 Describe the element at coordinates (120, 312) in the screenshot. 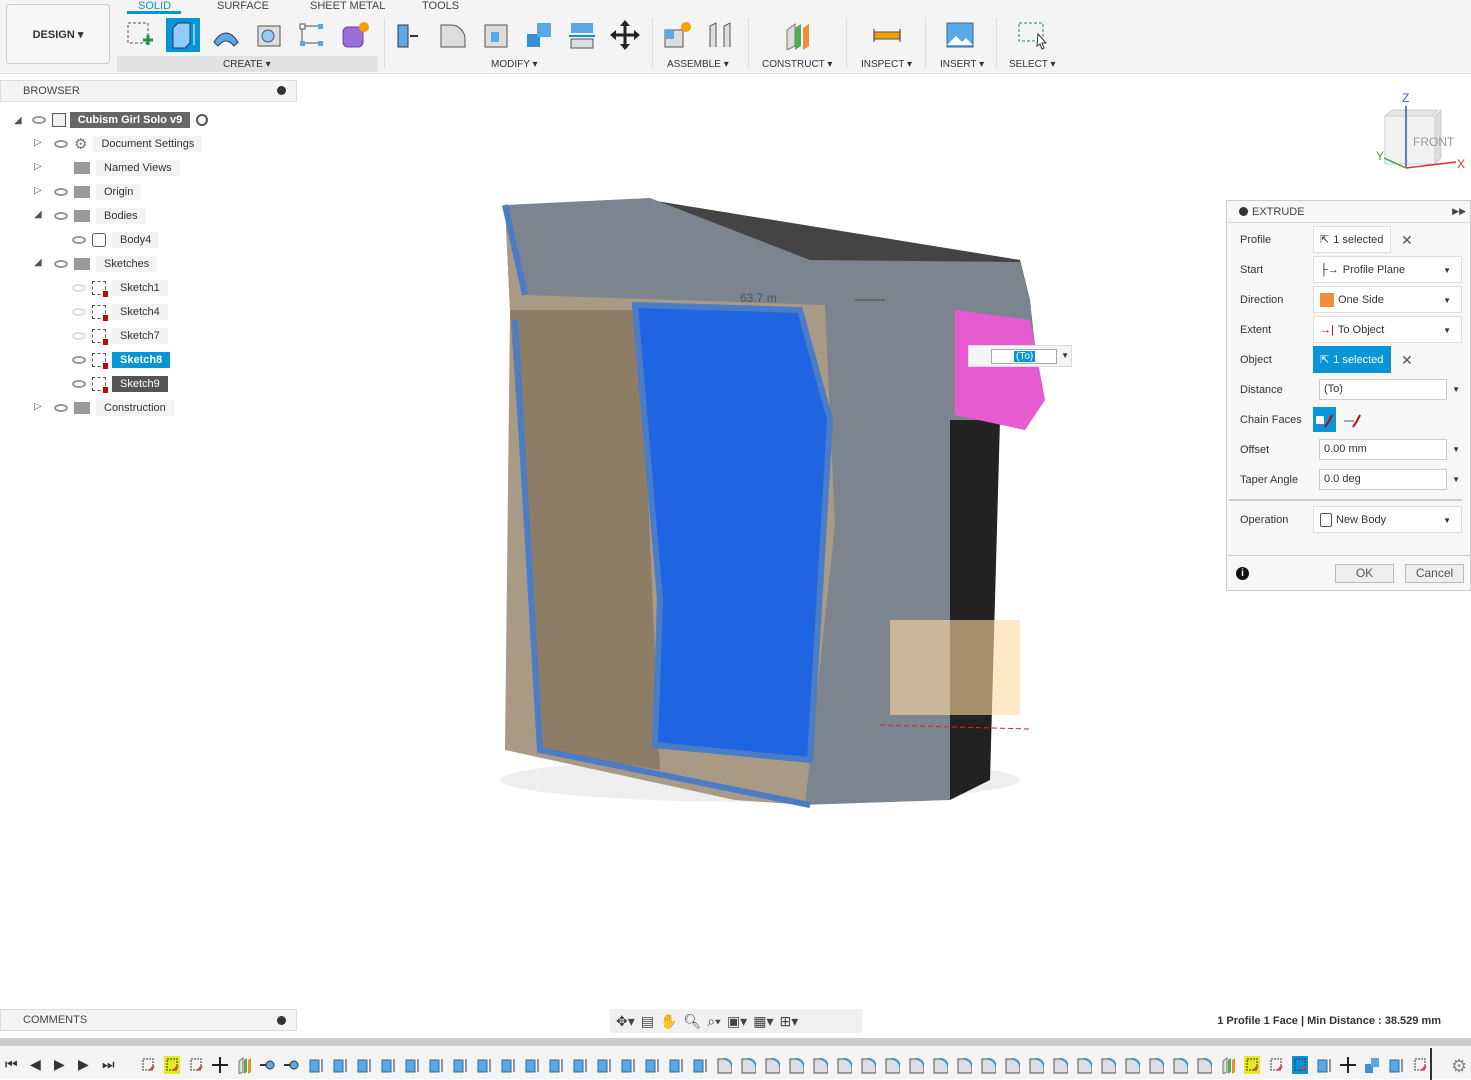

I see `browser-item: Sketch4` at that location.